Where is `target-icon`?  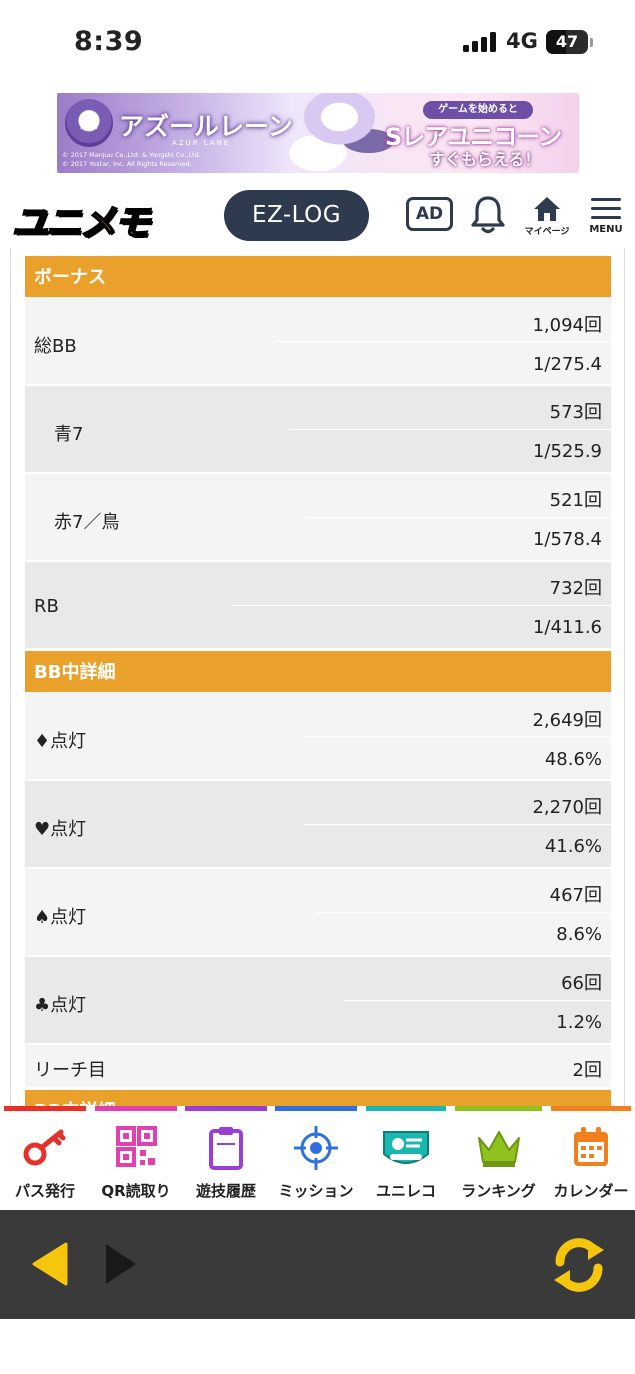 target-icon is located at coordinates (316, 1148).